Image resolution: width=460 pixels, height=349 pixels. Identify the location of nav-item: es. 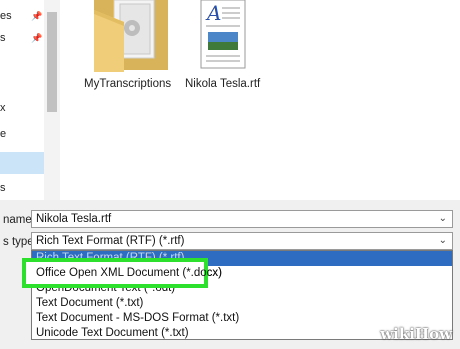
(6, 16).